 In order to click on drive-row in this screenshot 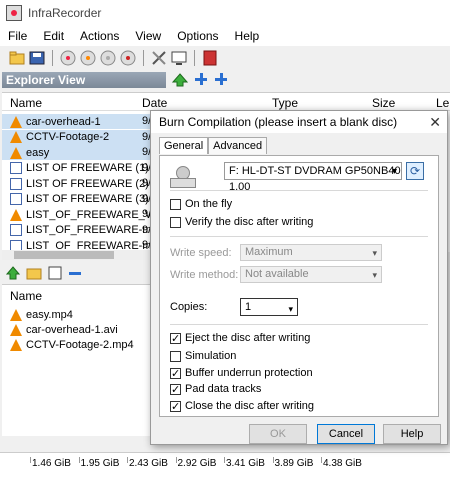, I will do `click(185, 178)`.